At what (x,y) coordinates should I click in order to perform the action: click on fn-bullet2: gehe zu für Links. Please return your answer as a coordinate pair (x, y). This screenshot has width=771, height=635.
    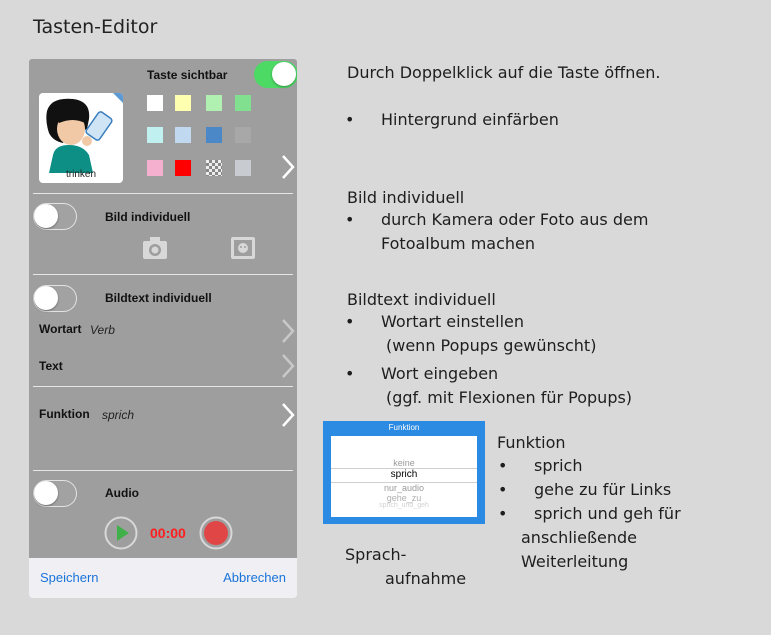
    Looking at the image, I should click on (603, 489).